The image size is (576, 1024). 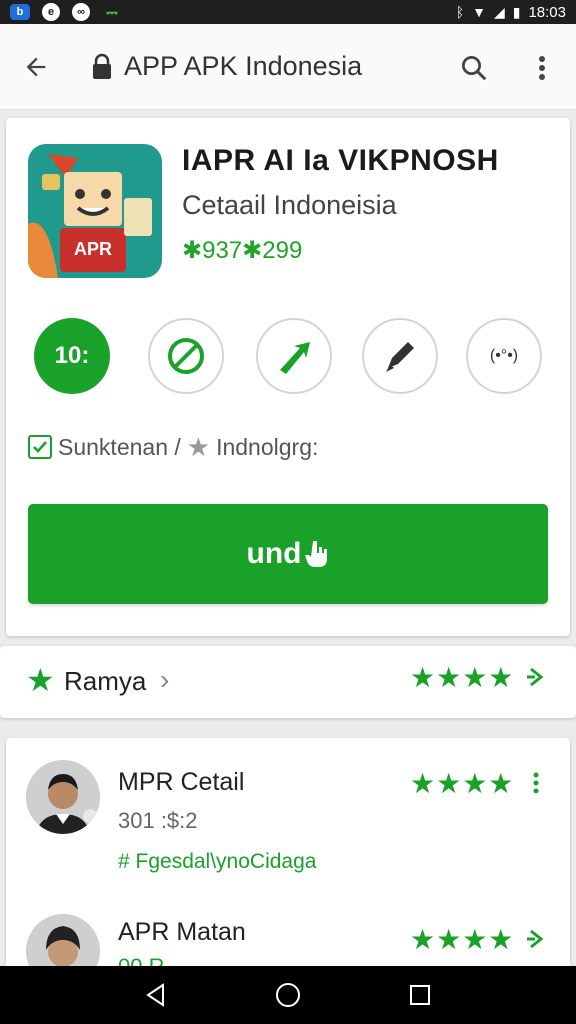 I want to click on hand-pointer-icon, so click(x=316, y=554).